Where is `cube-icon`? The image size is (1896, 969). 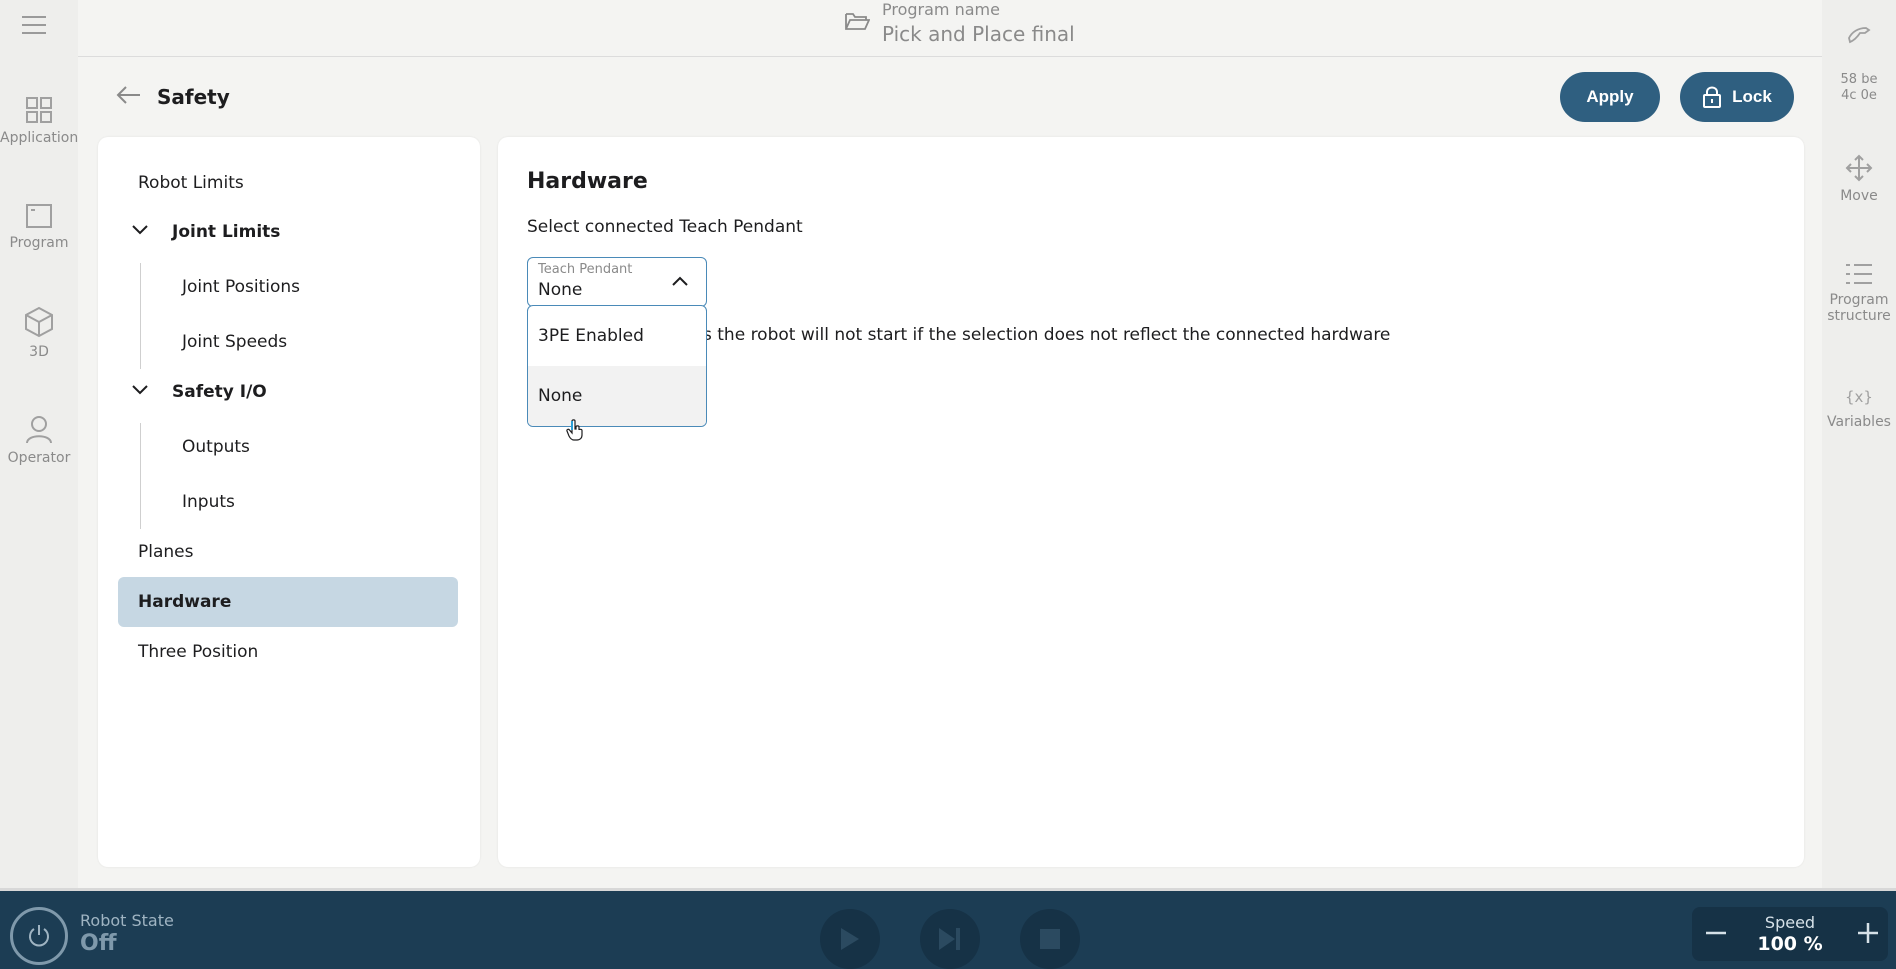
cube-icon is located at coordinates (39, 322).